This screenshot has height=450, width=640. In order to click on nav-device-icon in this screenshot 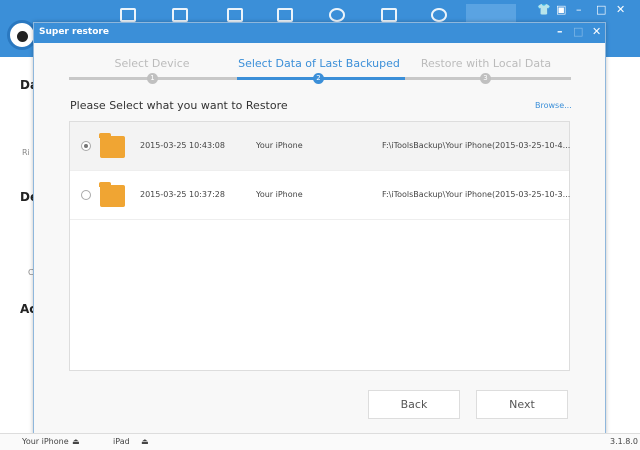, I will do `click(128, 15)`.